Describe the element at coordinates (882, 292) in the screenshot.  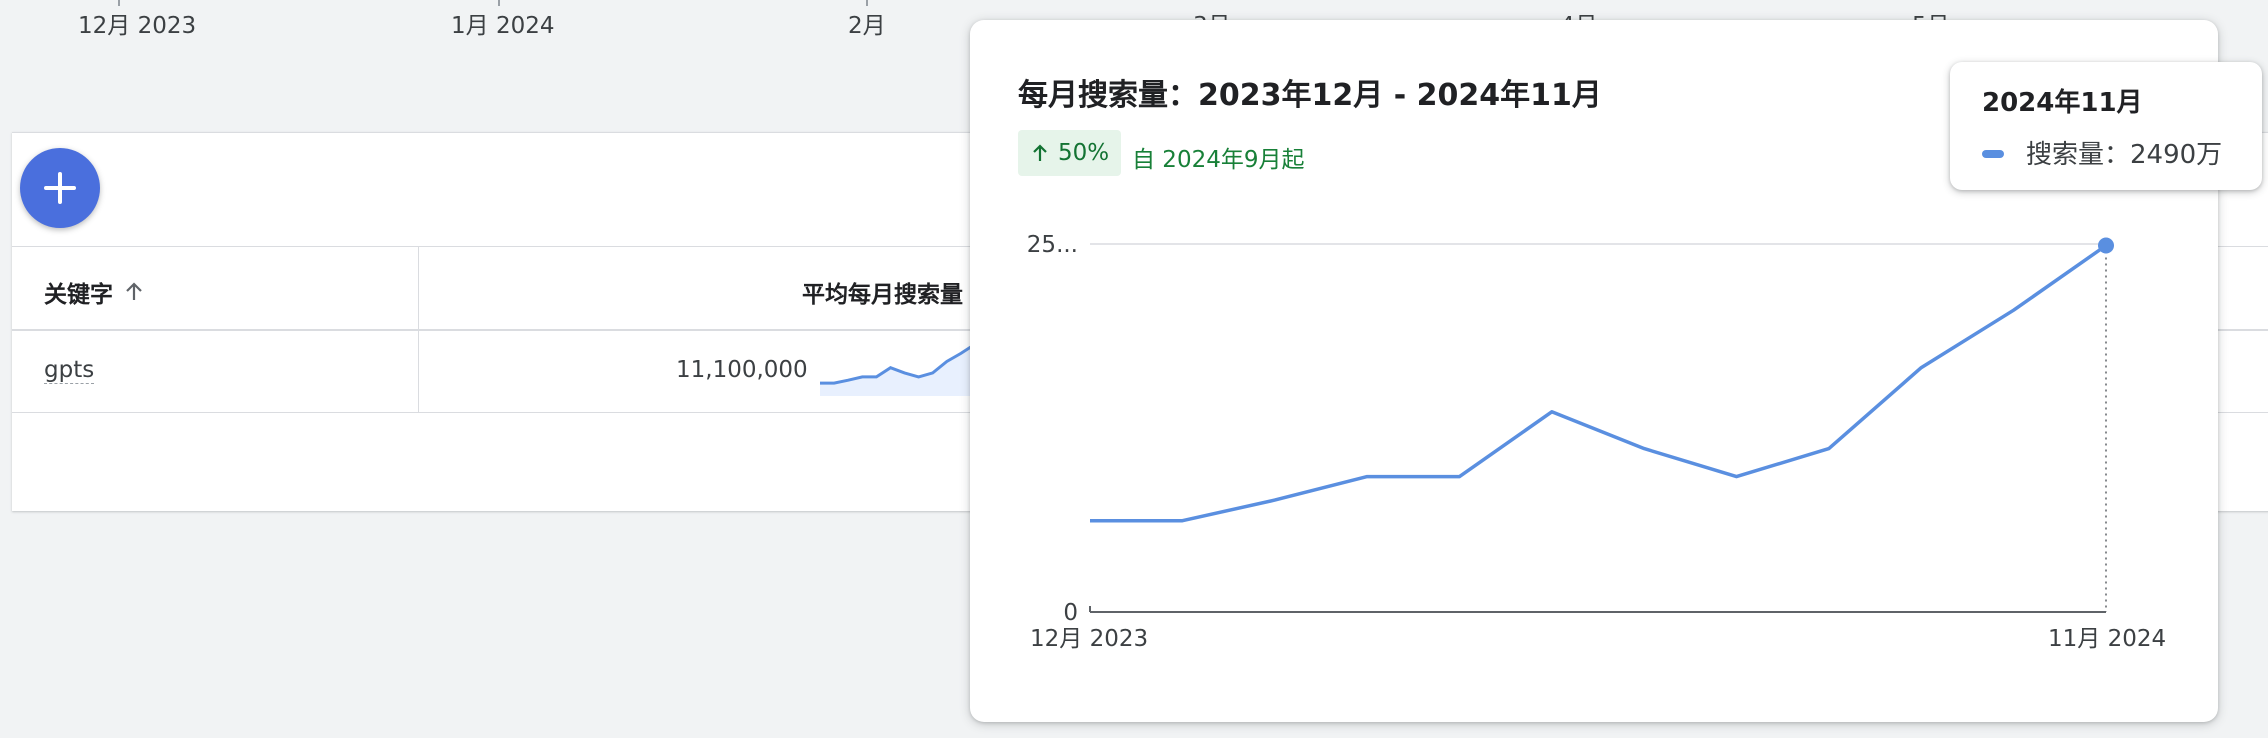
I see `avg-monthly-column-header: 平均每月搜索量` at that location.